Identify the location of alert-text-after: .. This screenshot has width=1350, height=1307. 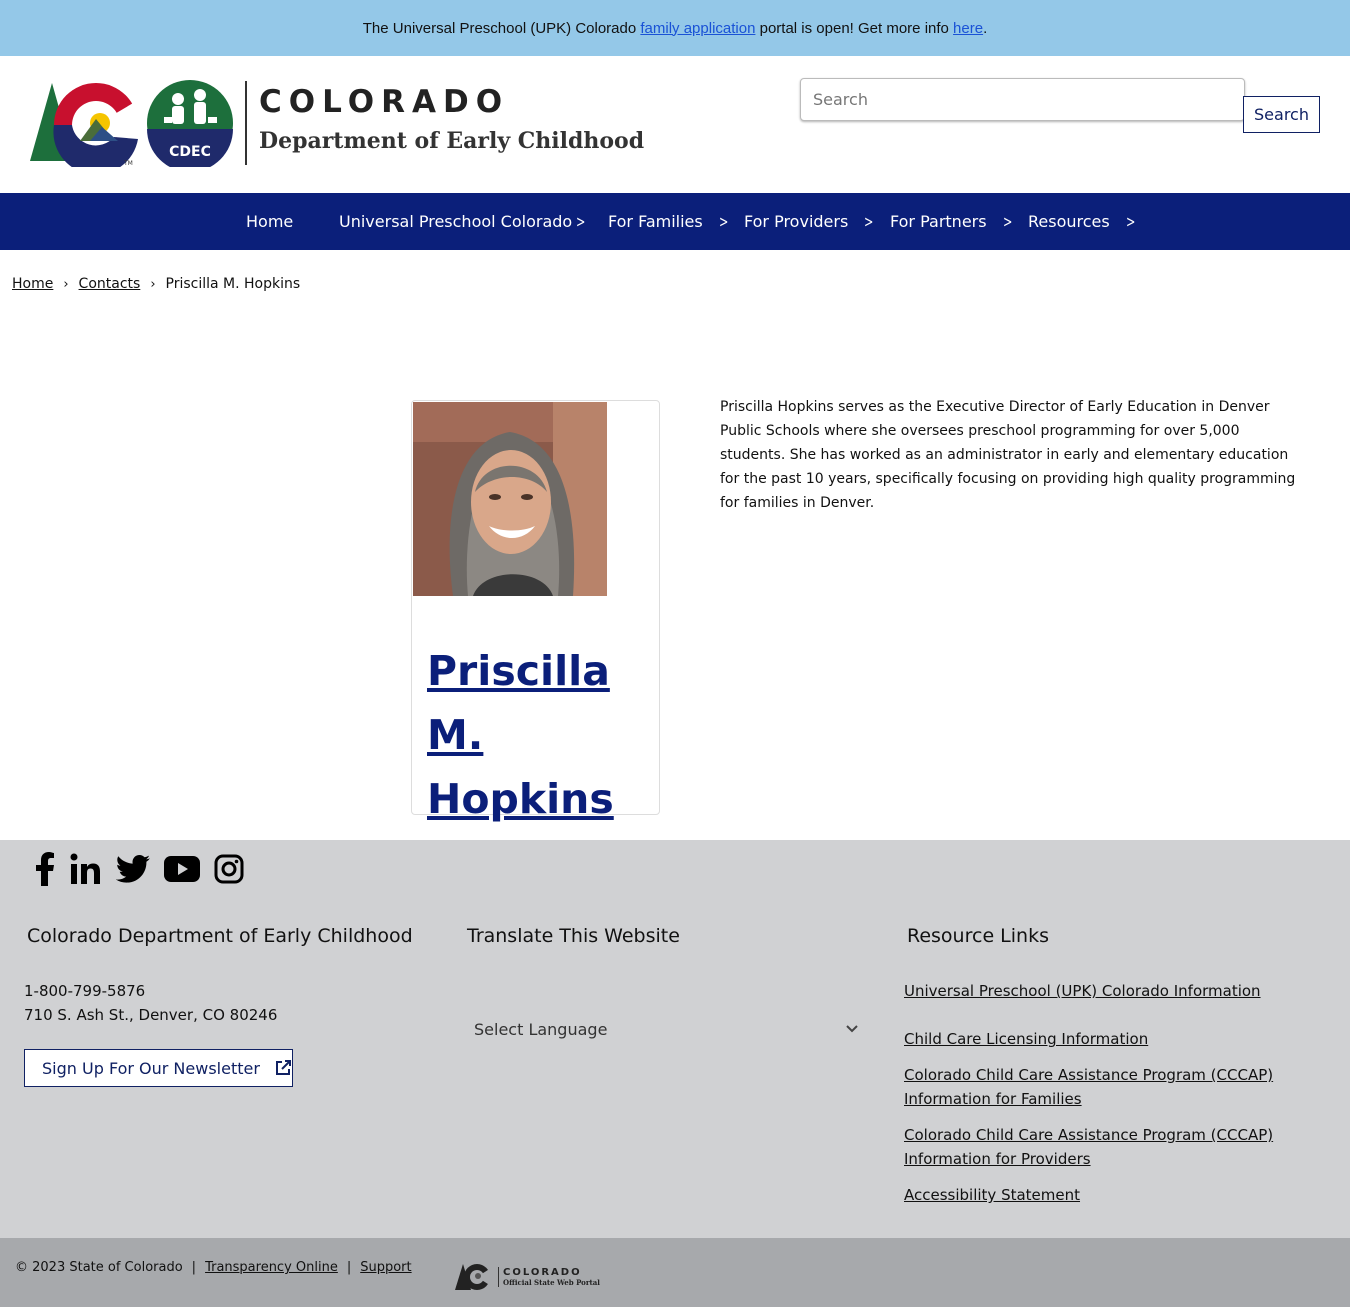
(985, 28).